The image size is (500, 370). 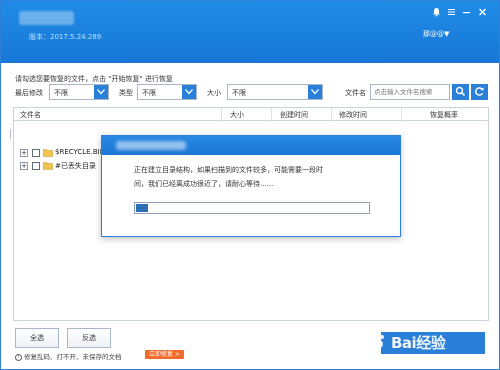 What do you see at coordinates (94, 79) in the screenshot?
I see `instruction-text: 请勾选您要恢复的文件，点击 "开始恢复" 进行恢复` at bounding box center [94, 79].